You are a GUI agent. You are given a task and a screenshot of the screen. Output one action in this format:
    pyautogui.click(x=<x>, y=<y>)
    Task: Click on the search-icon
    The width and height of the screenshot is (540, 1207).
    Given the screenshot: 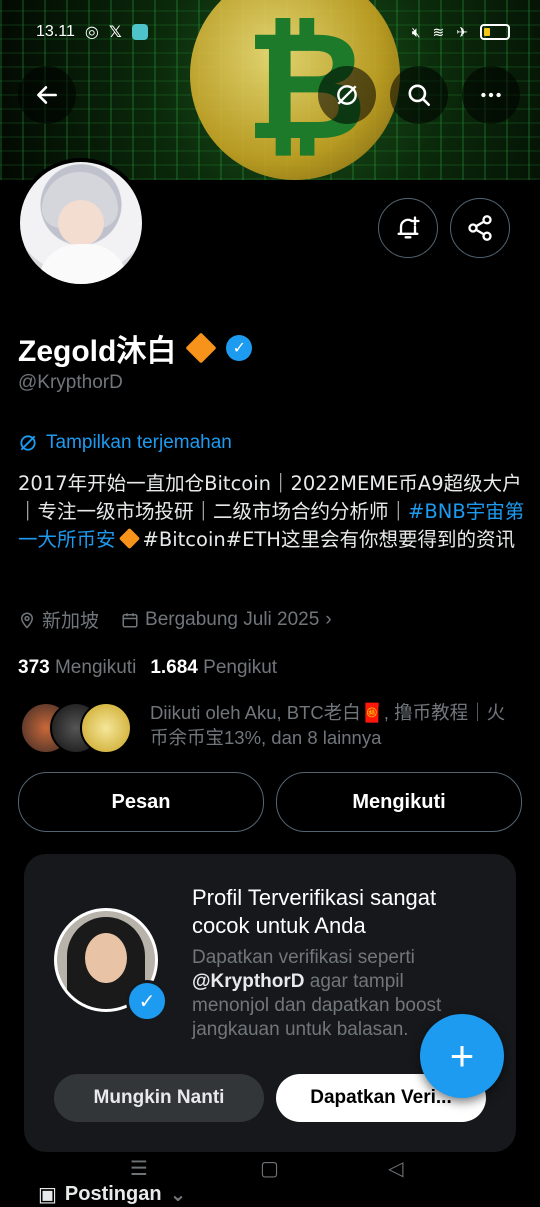 What is the action you would take?
    pyautogui.click(x=419, y=95)
    